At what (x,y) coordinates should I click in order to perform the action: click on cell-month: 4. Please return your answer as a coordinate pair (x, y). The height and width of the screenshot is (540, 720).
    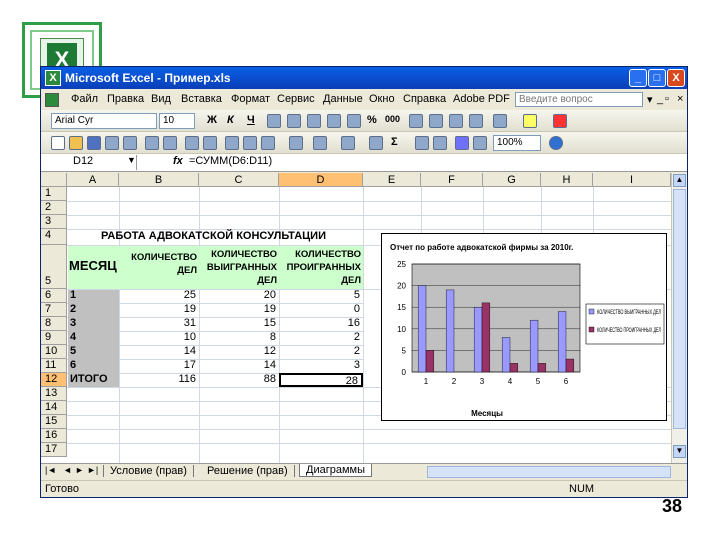
    Looking at the image, I should click on (73, 337).